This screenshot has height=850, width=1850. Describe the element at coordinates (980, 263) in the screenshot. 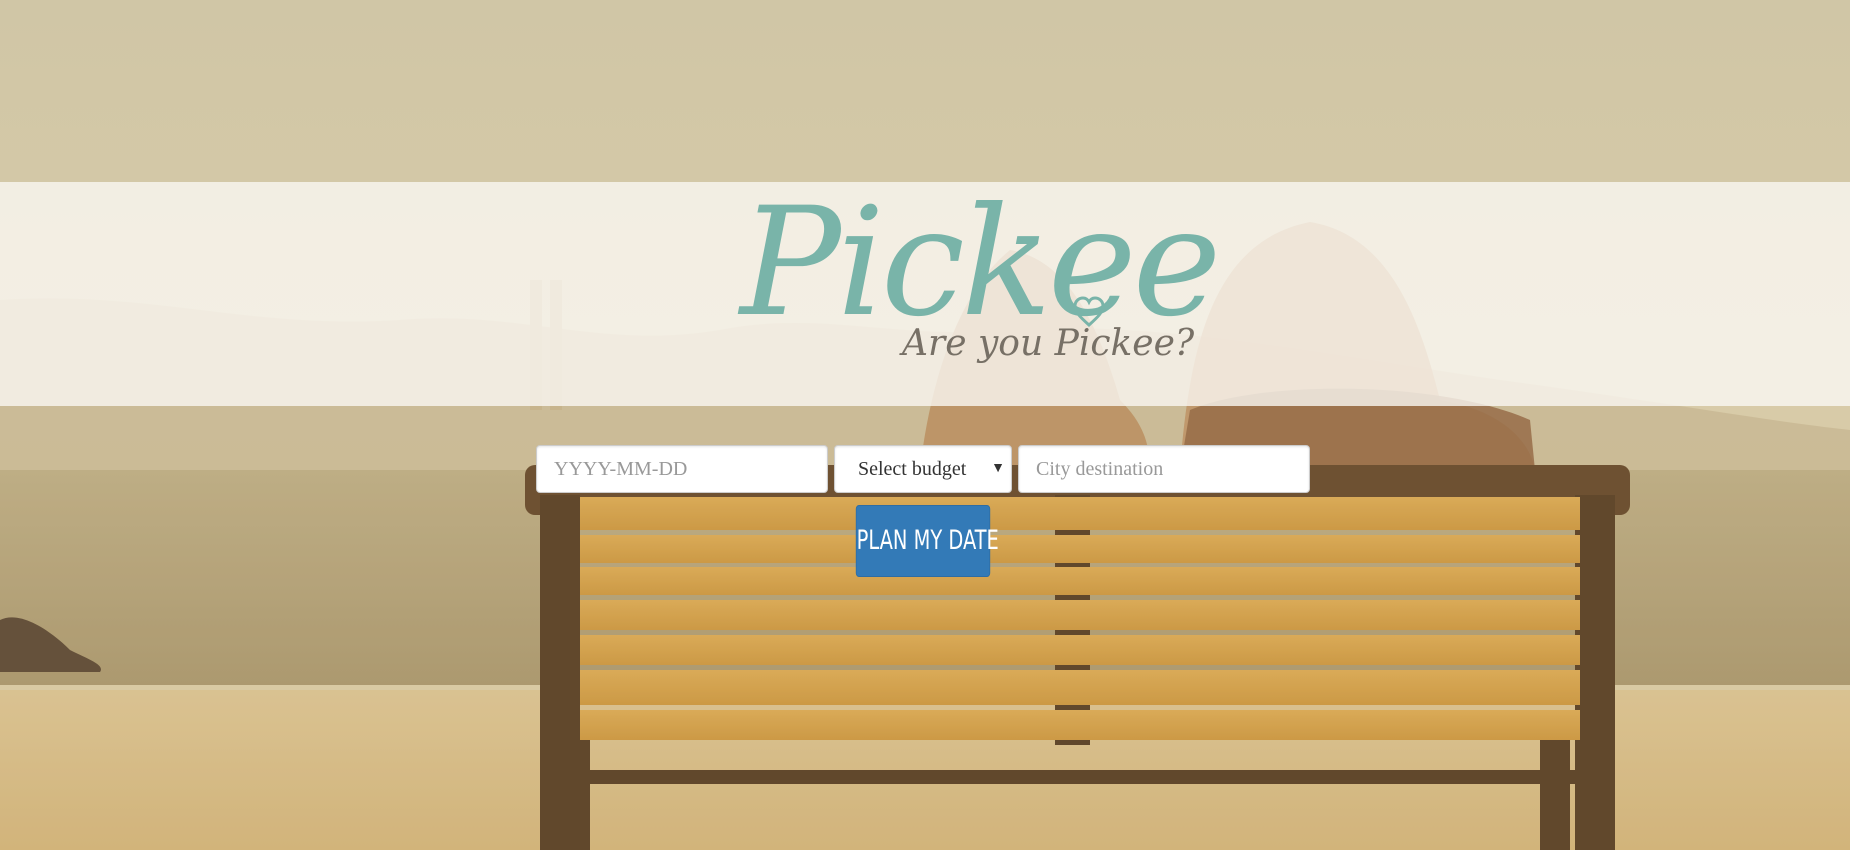

I see `logo-wordmark: Pickee` at that location.